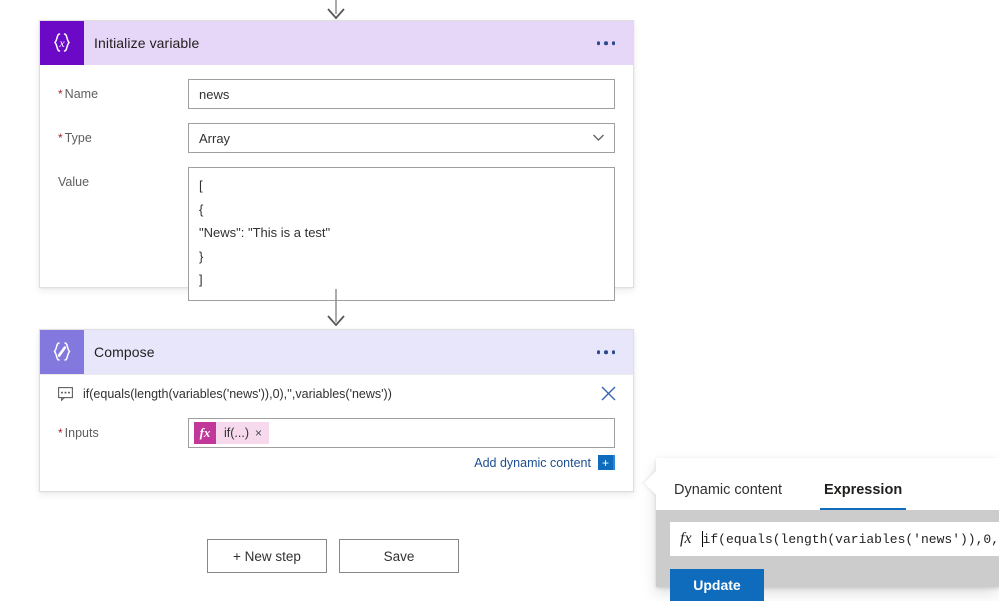  I want to click on expression-editor-value: if(equals(length(variables('news')),0,, so click(850, 539).